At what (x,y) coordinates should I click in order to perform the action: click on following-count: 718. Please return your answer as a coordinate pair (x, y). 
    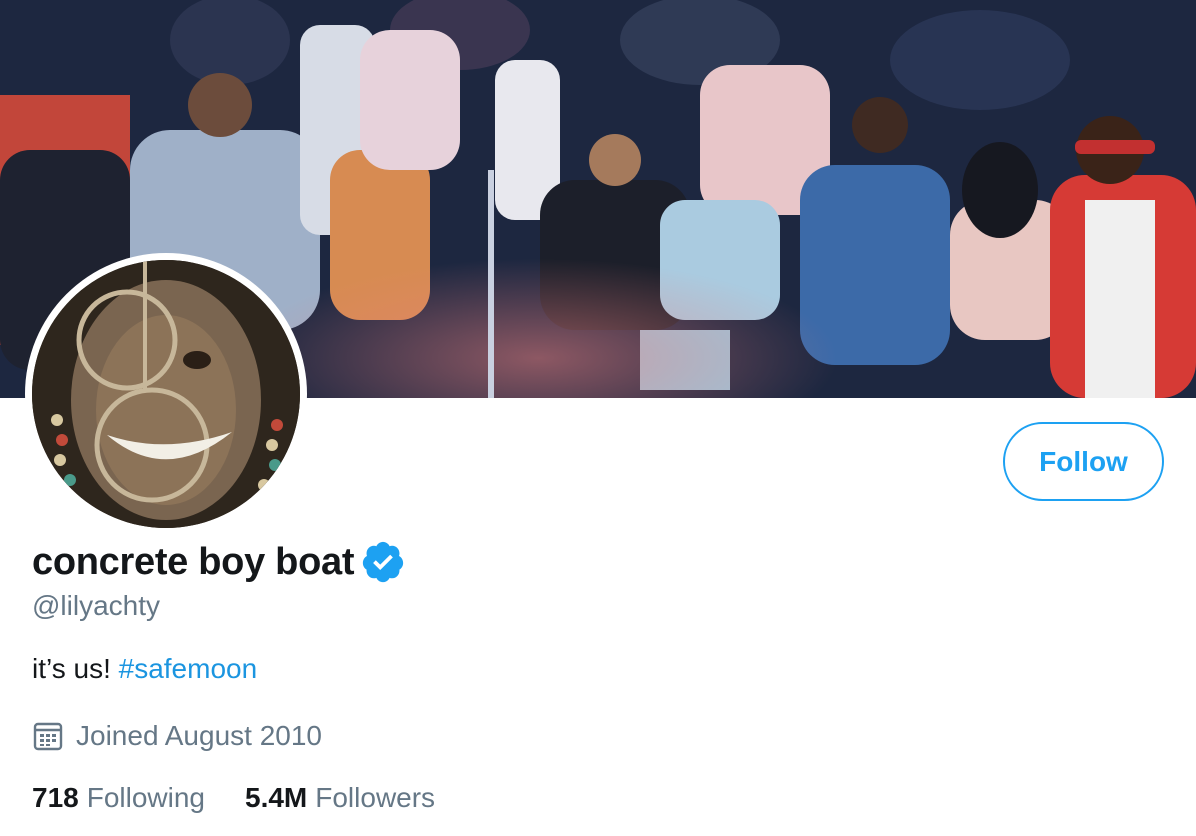
    Looking at the image, I should click on (55, 797).